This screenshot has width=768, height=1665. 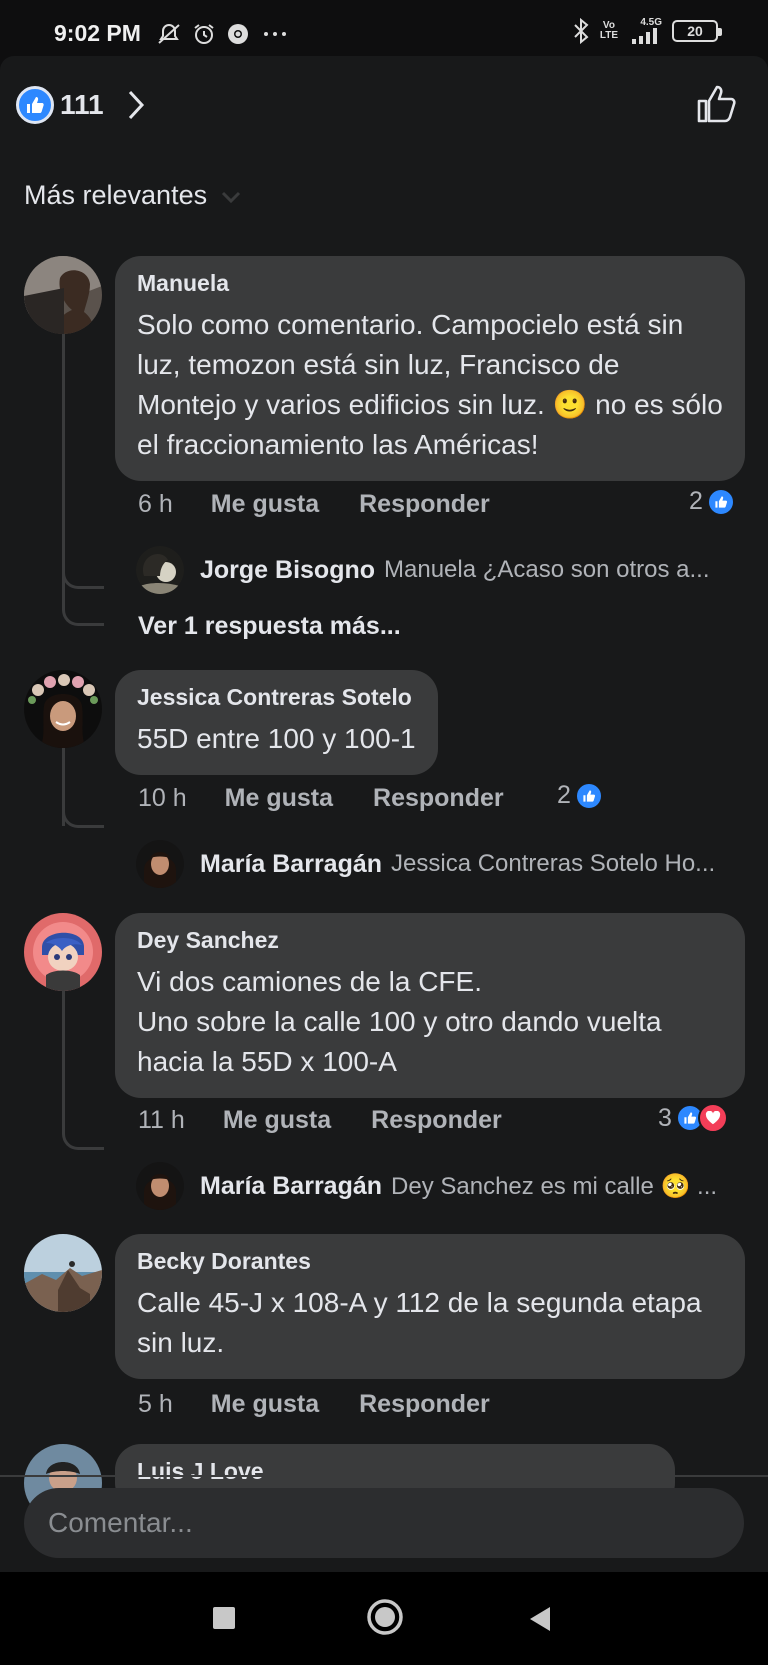 What do you see at coordinates (430, 1261) in the screenshot?
I see `comment-author: Becky Dorantes` at bounding box center [430, 1261].